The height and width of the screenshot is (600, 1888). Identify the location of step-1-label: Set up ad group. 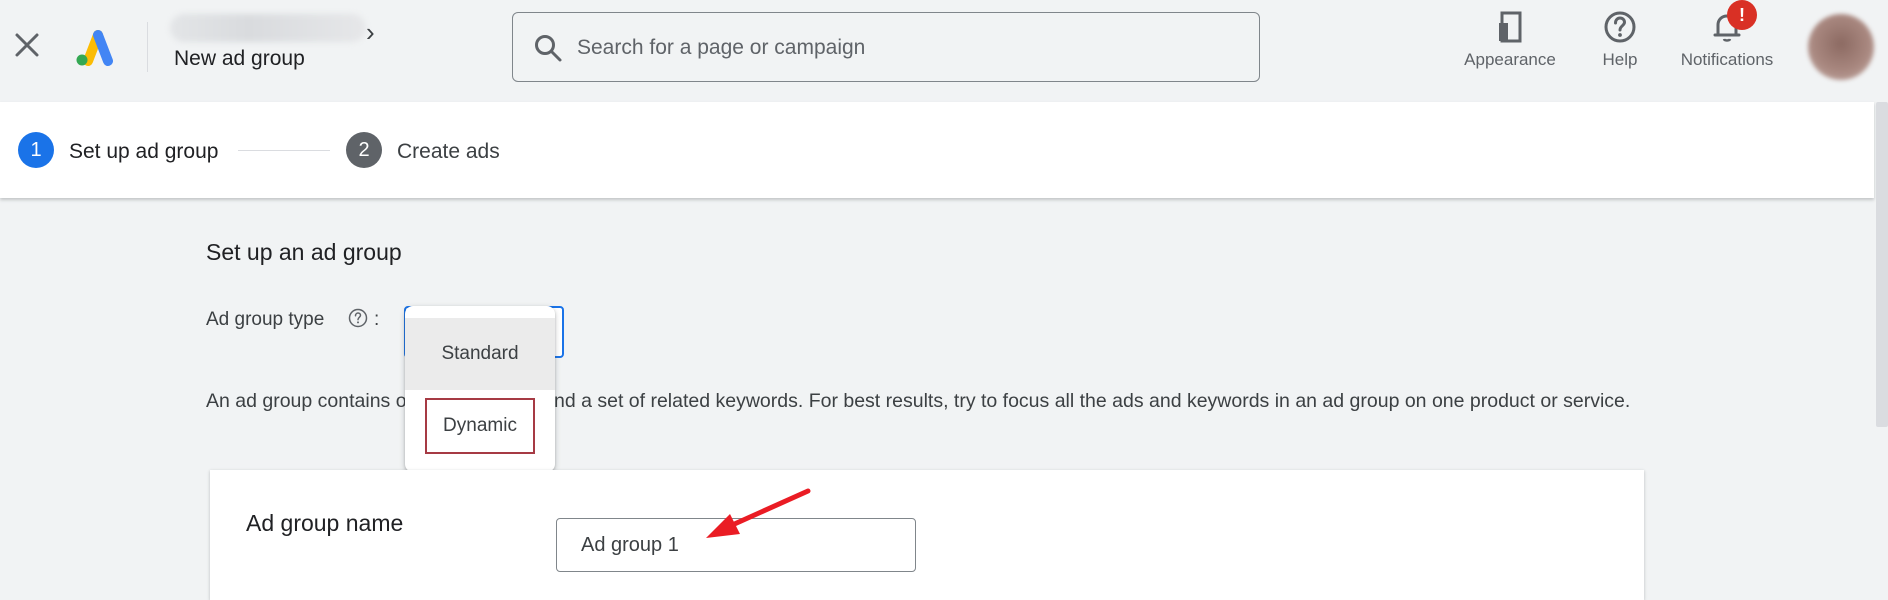
(143, 152).